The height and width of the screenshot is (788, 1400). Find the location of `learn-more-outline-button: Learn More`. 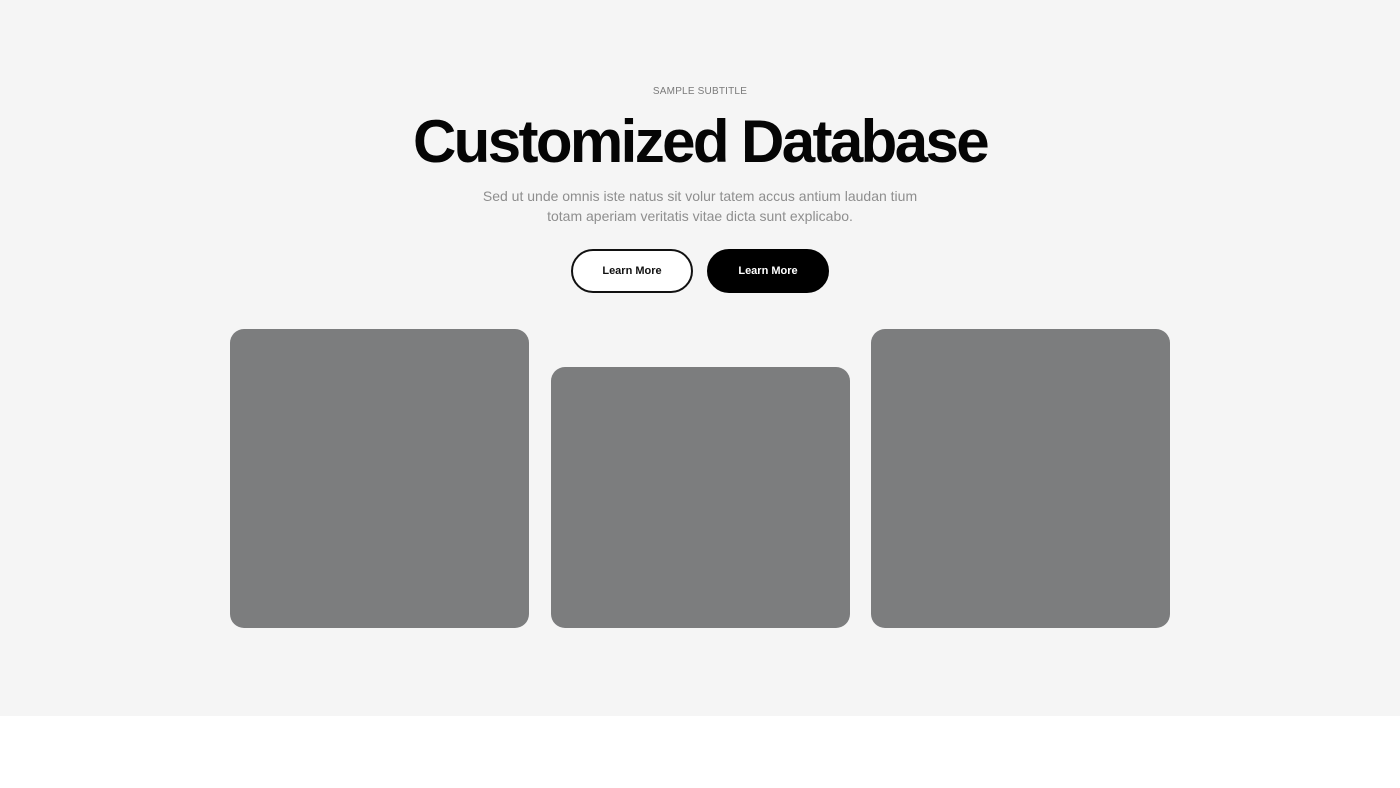

learn-more-outline-button: Learn More is located at coordinates (632, 271).